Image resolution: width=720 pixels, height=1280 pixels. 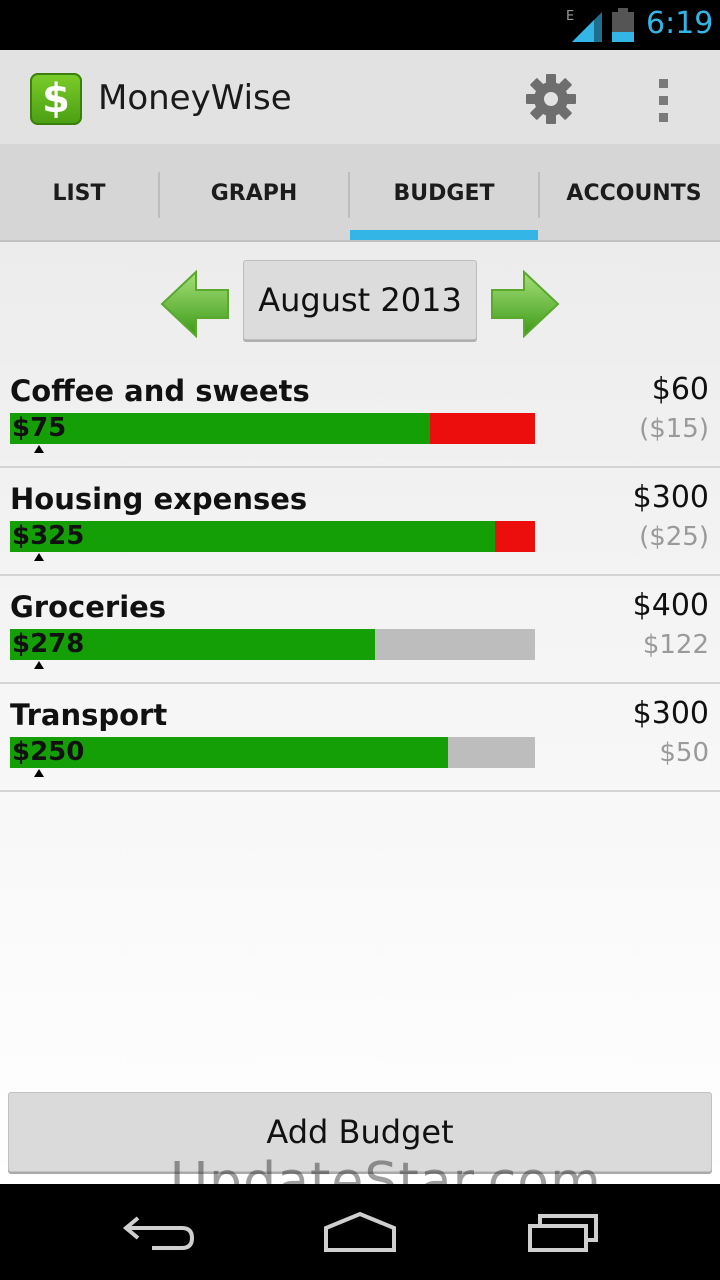 I want to click on budget-remaining: ($15), so click(x=674, y=429).